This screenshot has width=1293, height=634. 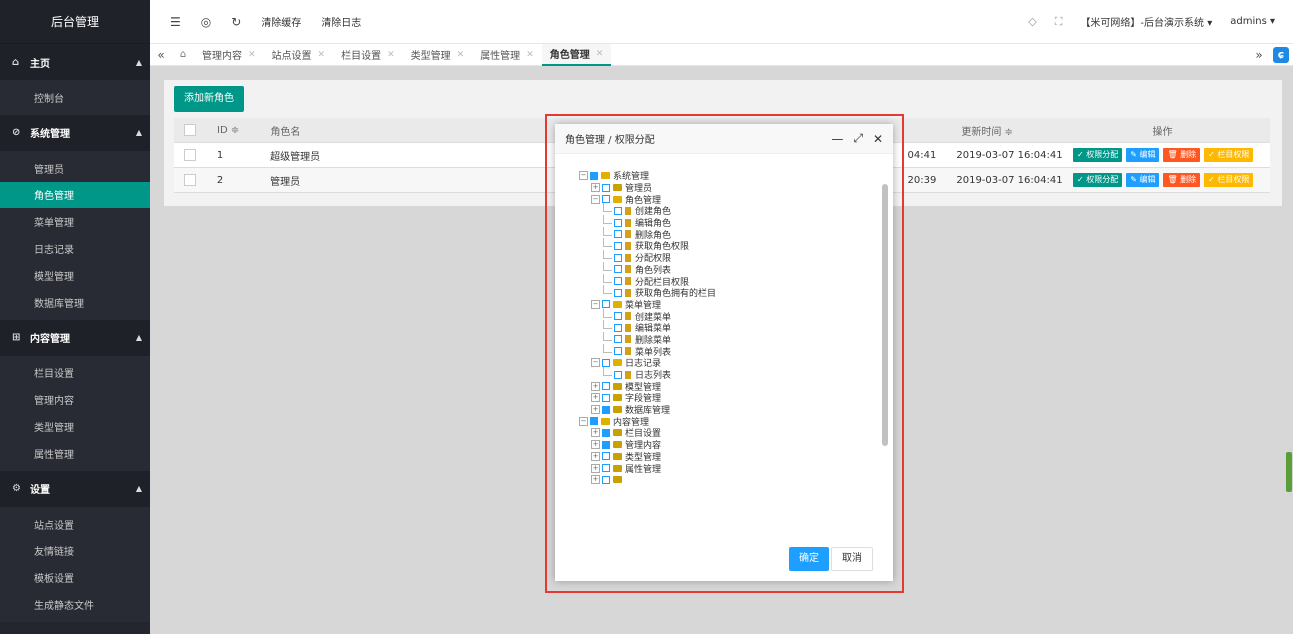 I want to click on tree-node: 角色列表, so click(x=729, y=268).